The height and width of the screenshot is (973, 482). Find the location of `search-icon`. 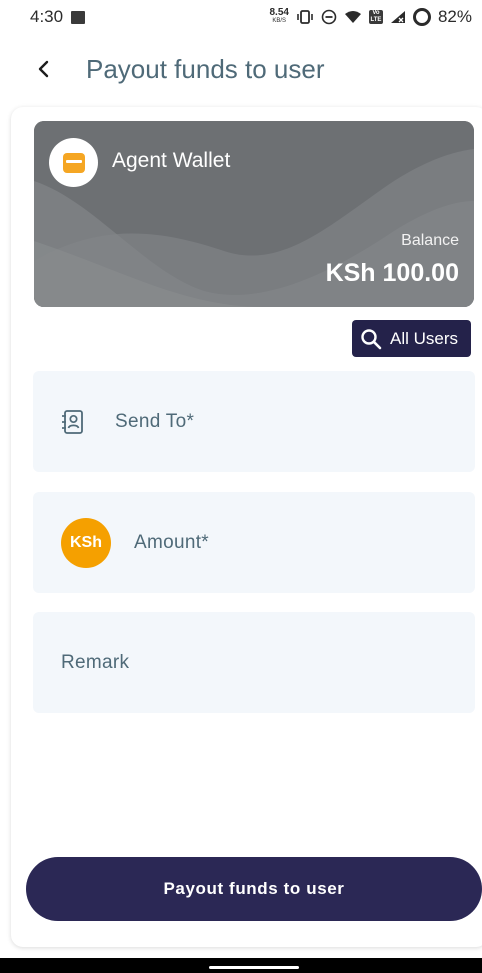

search-icon is located at coordinates (371, 338).